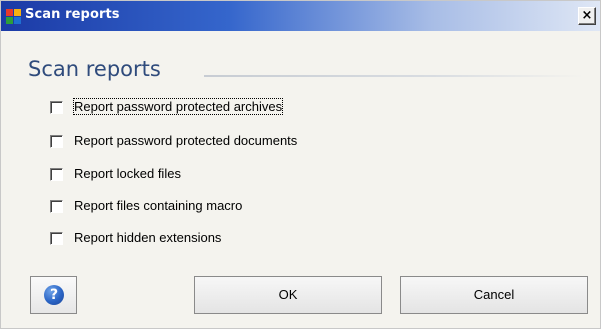  I want to click on help-icon: ?, so click(54, 295).